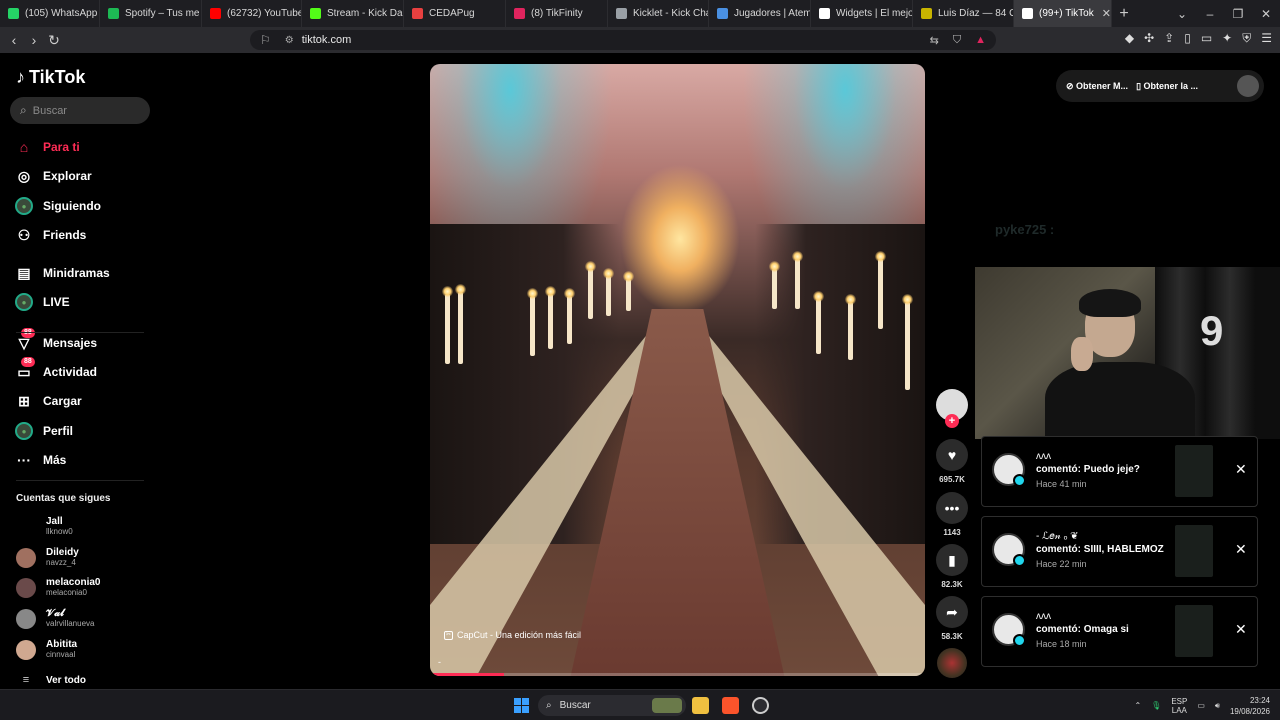 The height and width of the screenshot is (720, 1280). I want to click on volume-icon: 🔊︎, so click(1217, 706).